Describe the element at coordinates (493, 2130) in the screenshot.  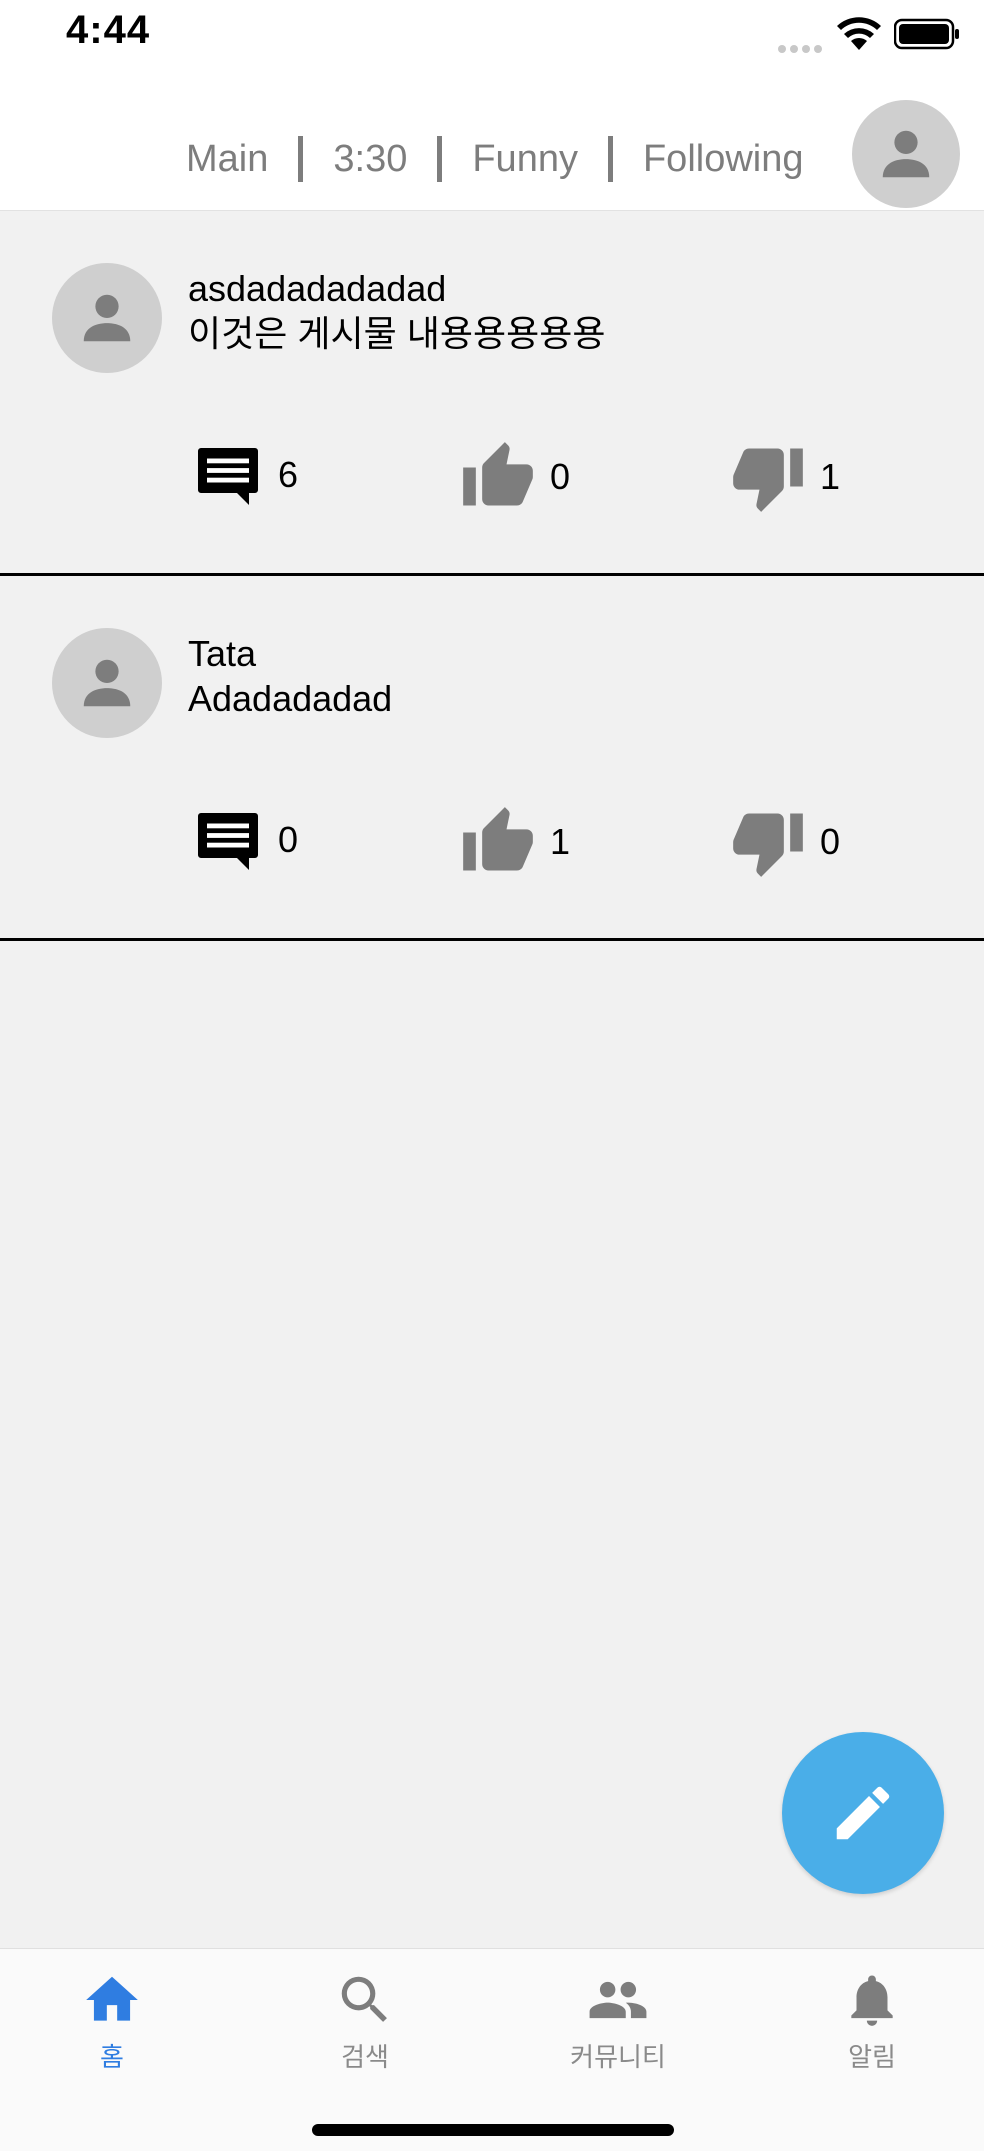
I see `home-indicator` at that location.